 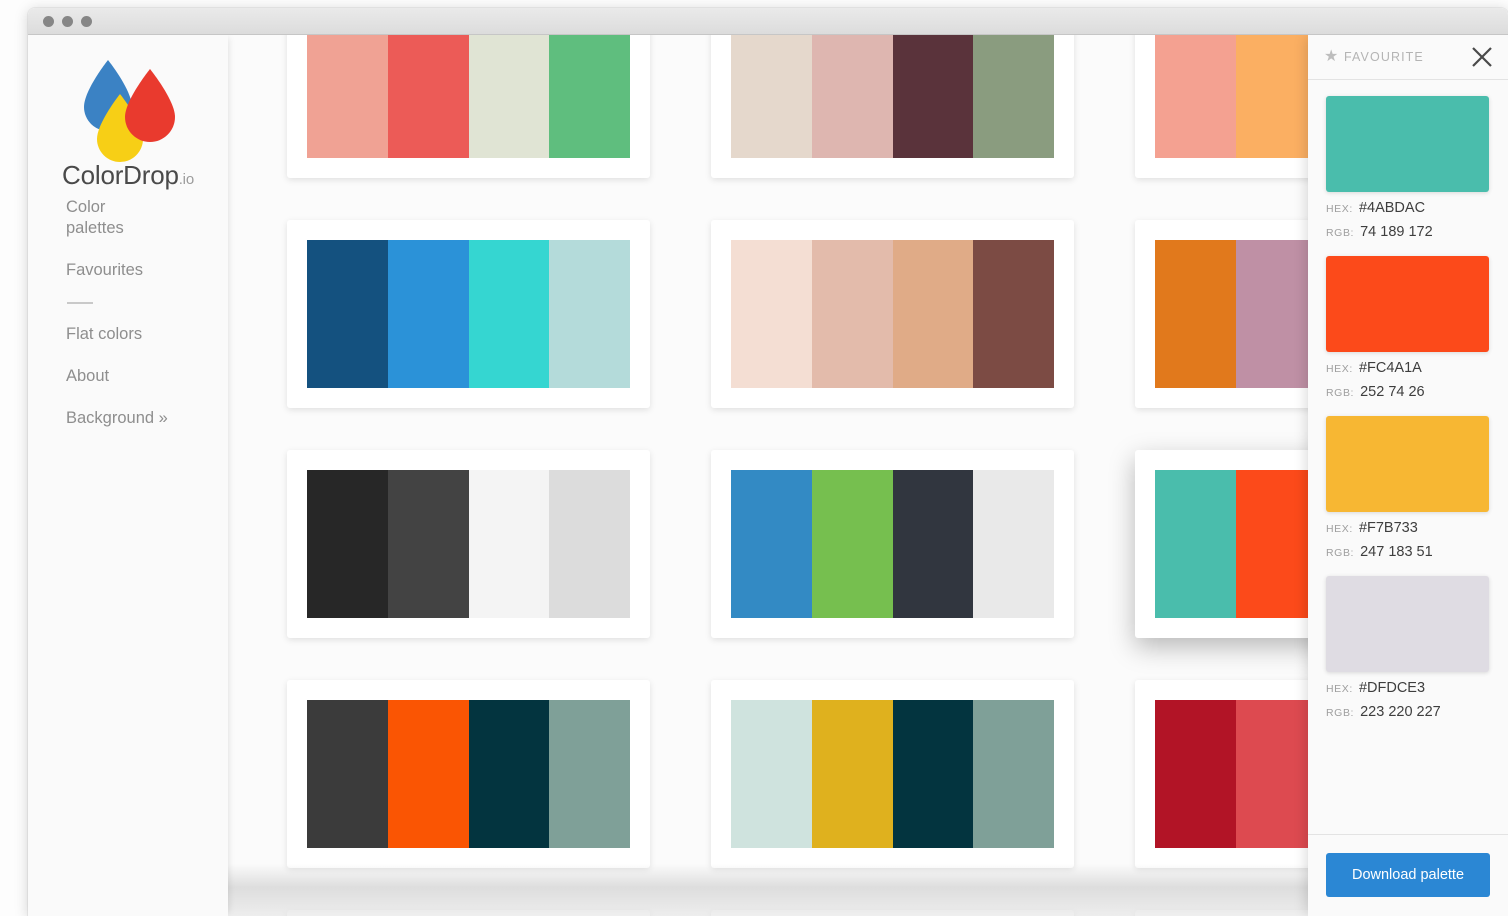 What do you see at coordinates (1379, 552) in the screenshot?
I see `favourite-rgb-value: RGB: 247 183 51` at bounding box center [1379, 552].